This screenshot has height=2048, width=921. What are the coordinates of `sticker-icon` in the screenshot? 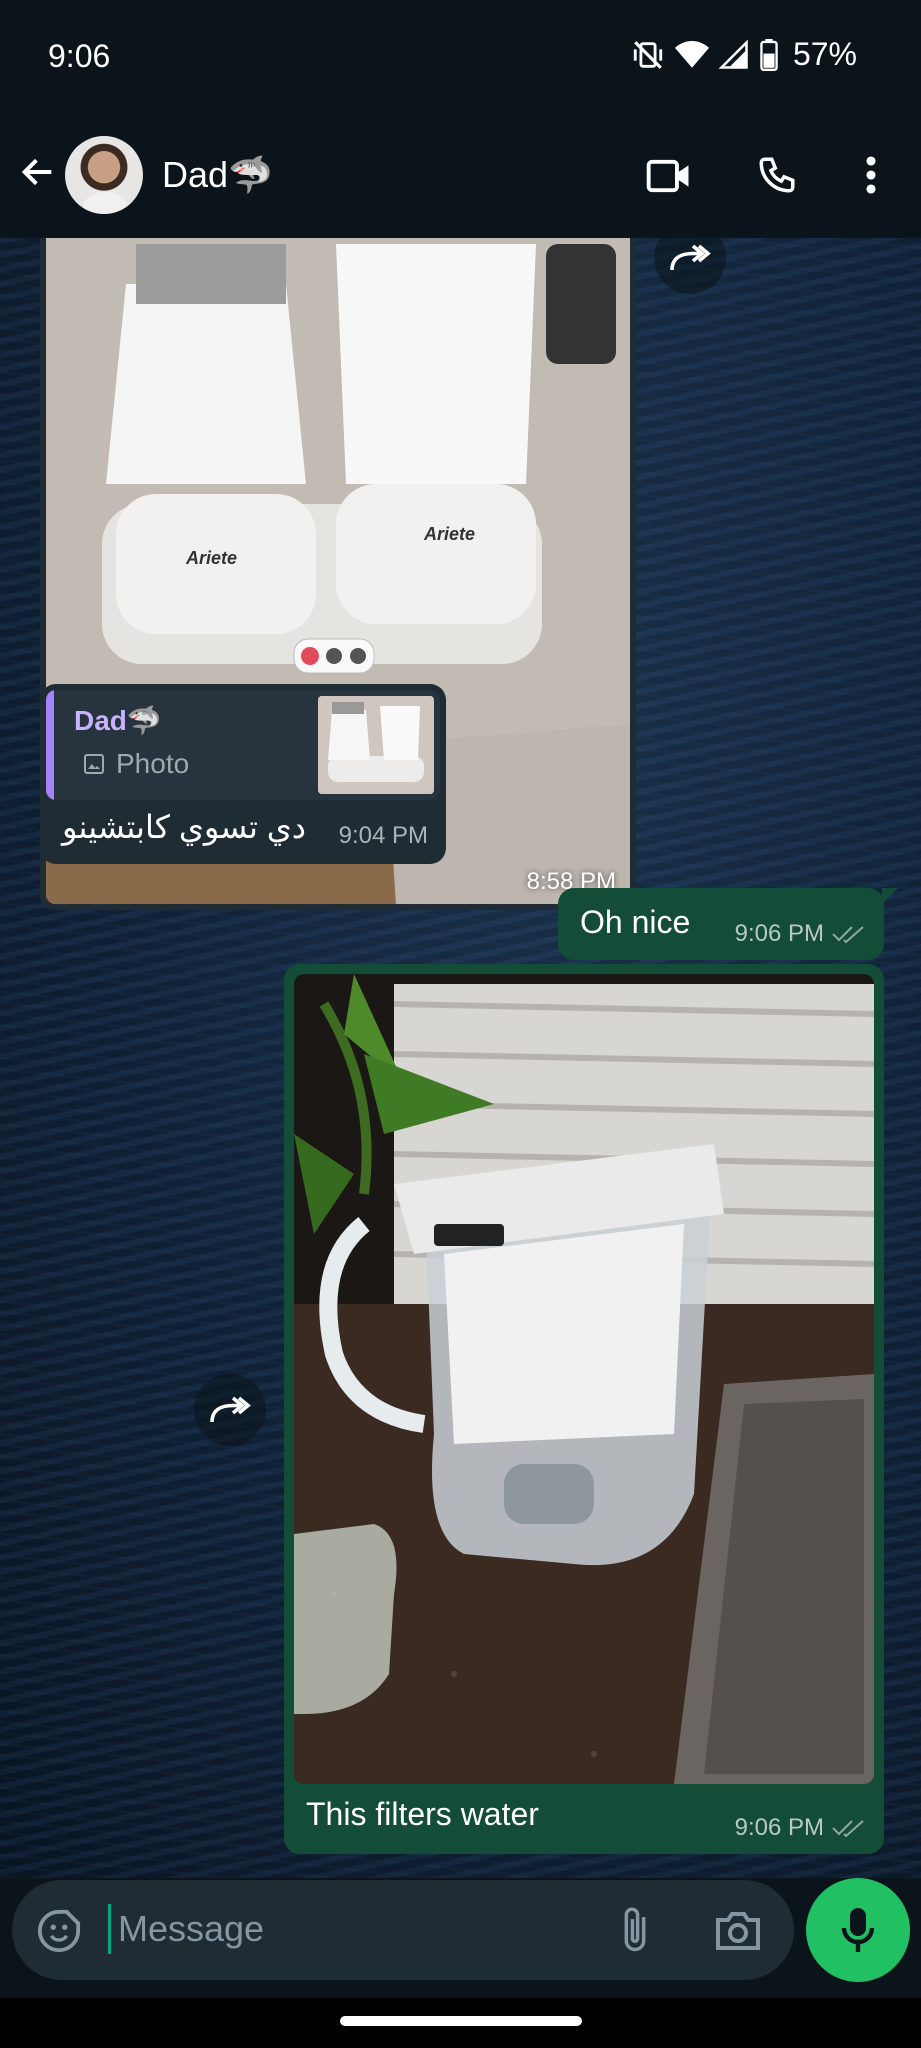 It's located at (59, 1931).